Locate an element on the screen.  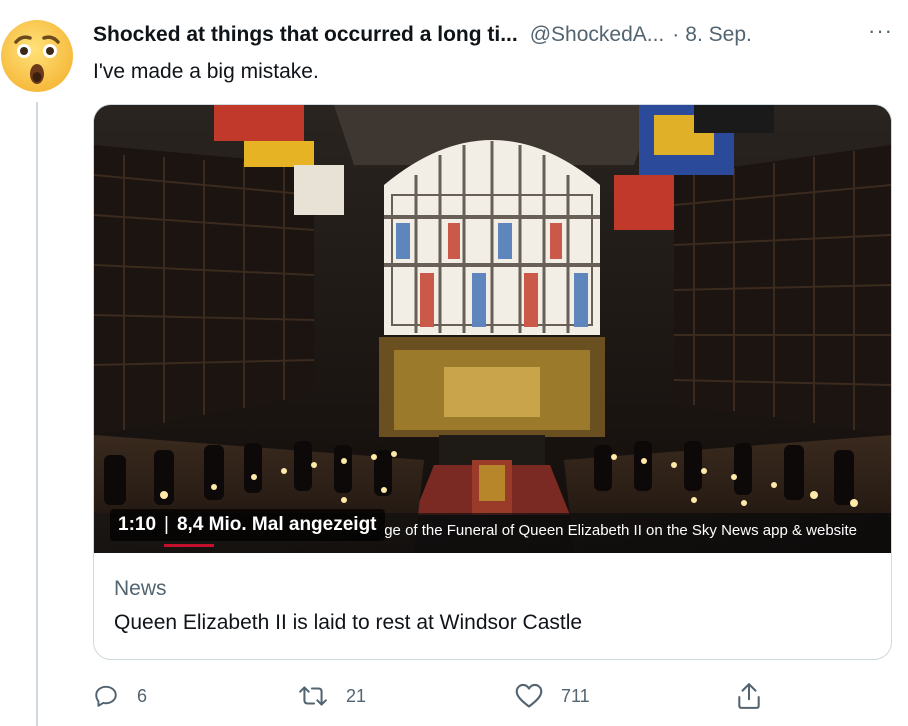
like-button: 711 is located at coordinates (552, 696).